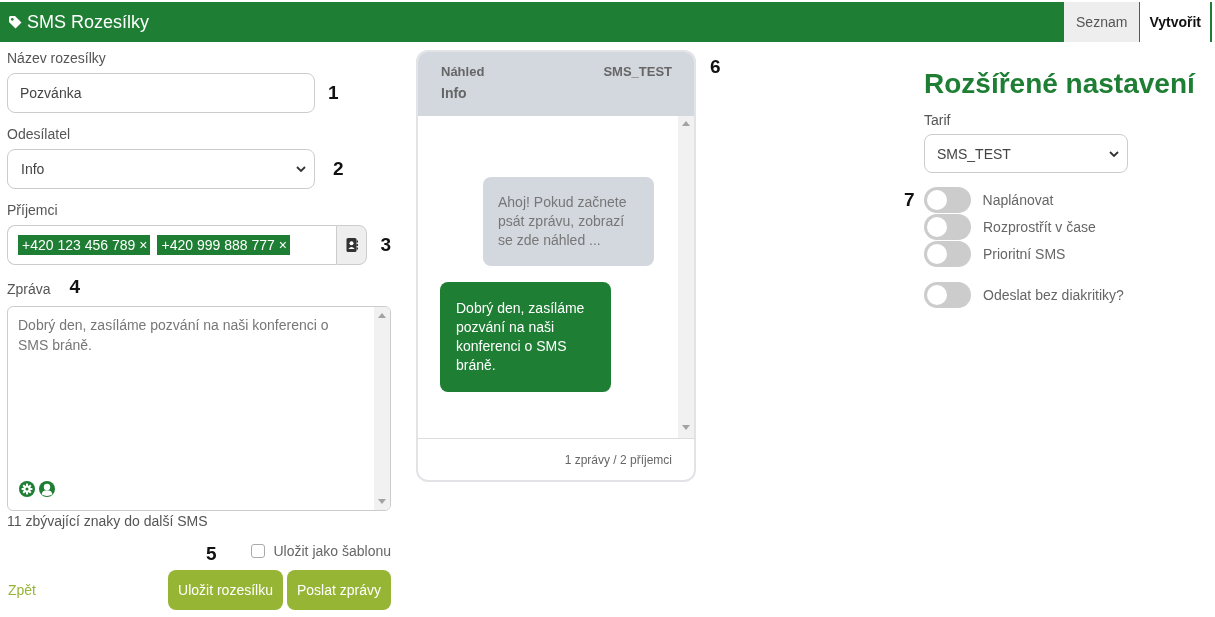 The width and height of the screenshot is (1215, 617). Describe the element at coordinates (938, 120) in the screenshot. I see `field-label: Tarif` at that location.